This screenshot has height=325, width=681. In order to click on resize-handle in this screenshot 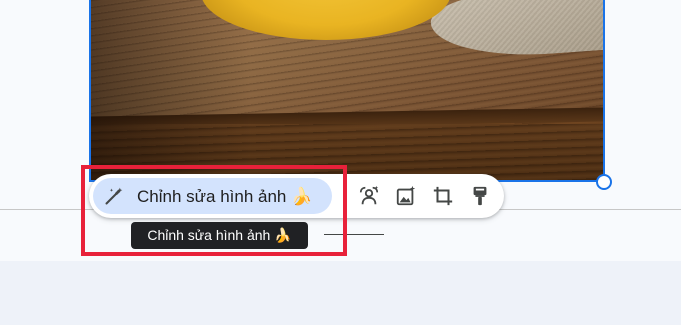, I will do `click(604, 182)`.